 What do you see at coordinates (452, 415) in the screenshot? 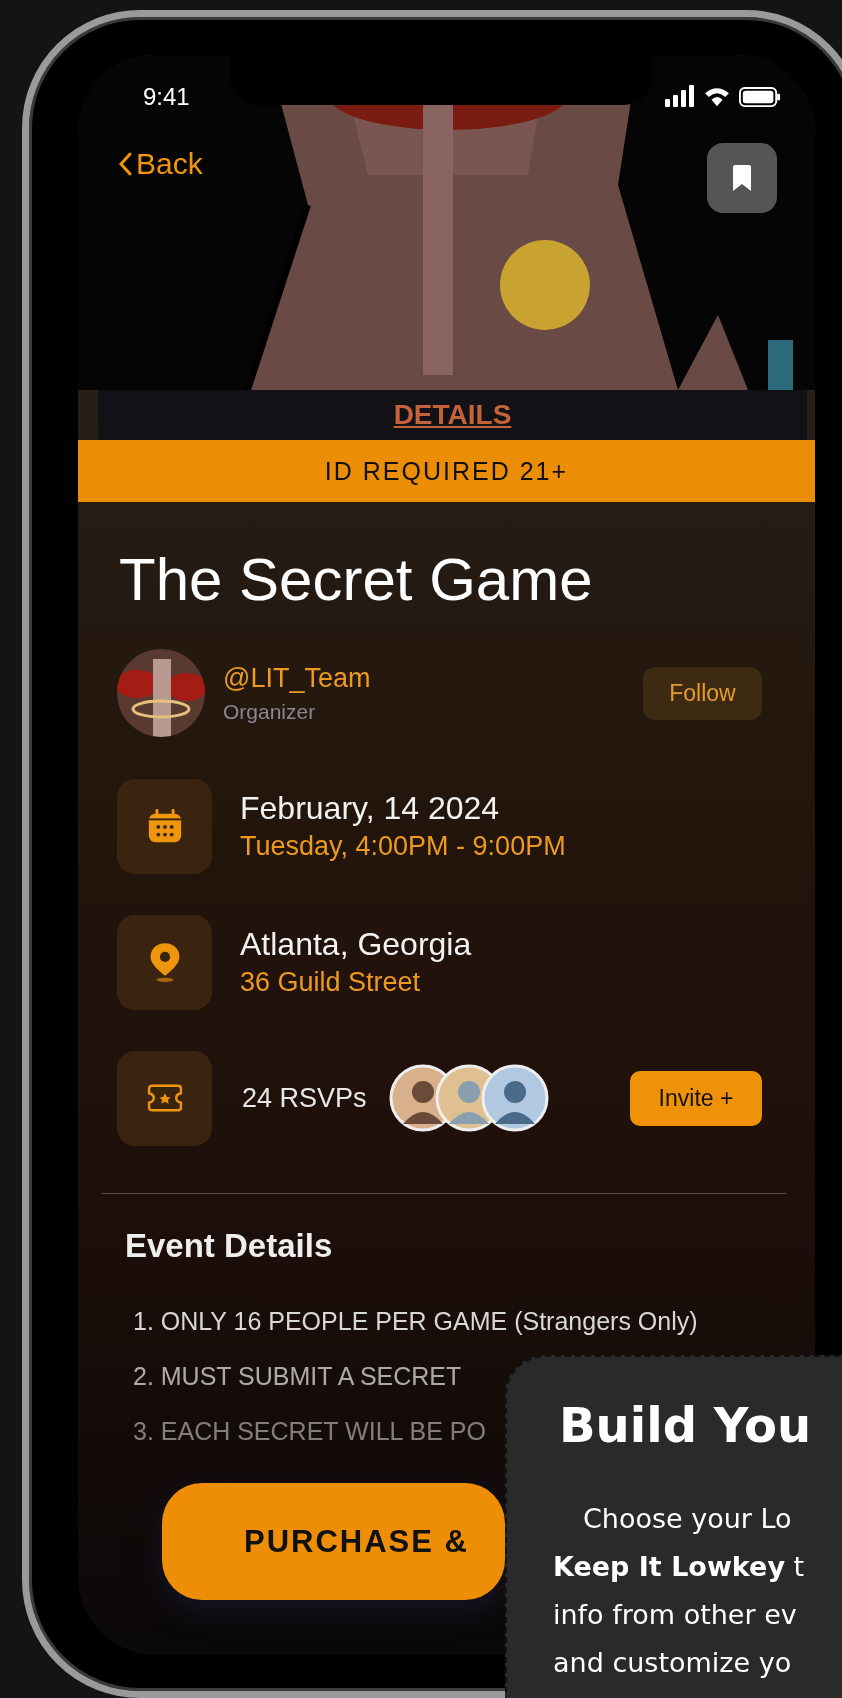
I see `details-tab: DETAILS` at bounding box center [452, 415].